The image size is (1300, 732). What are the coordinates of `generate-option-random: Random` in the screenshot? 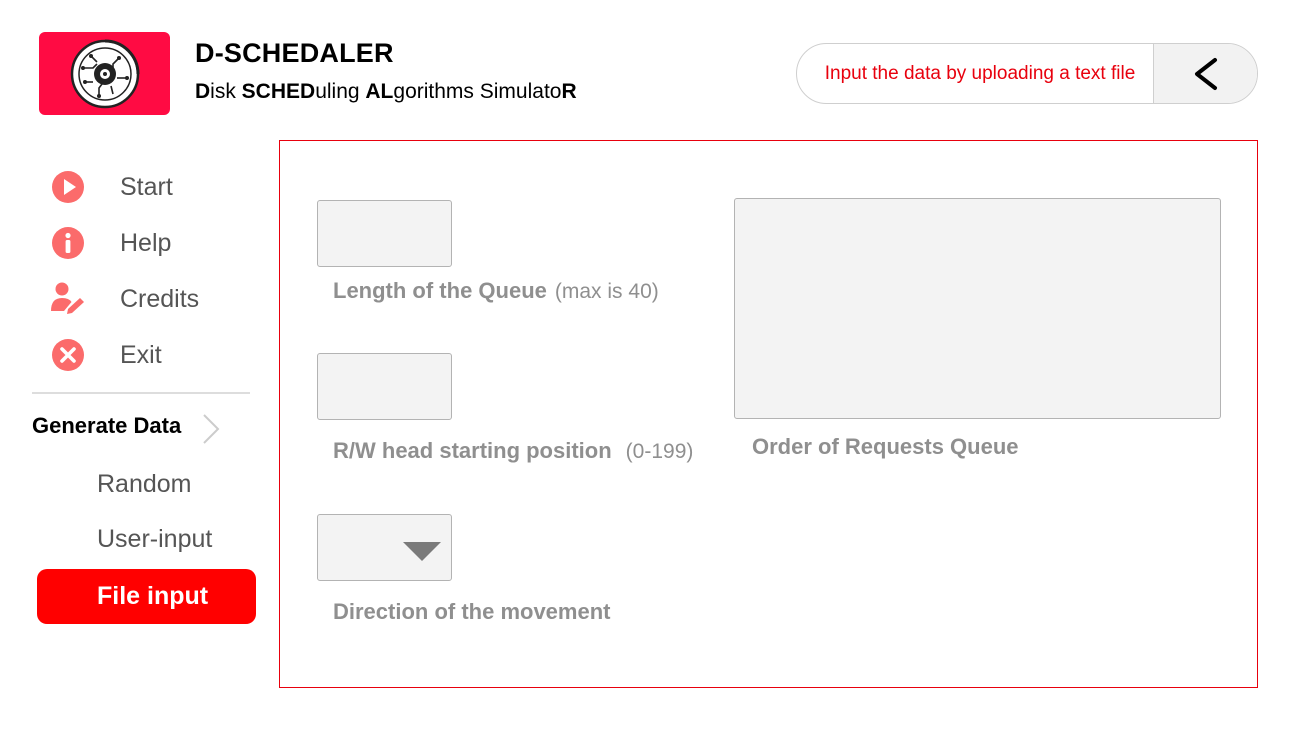 It's located at (144, 484).